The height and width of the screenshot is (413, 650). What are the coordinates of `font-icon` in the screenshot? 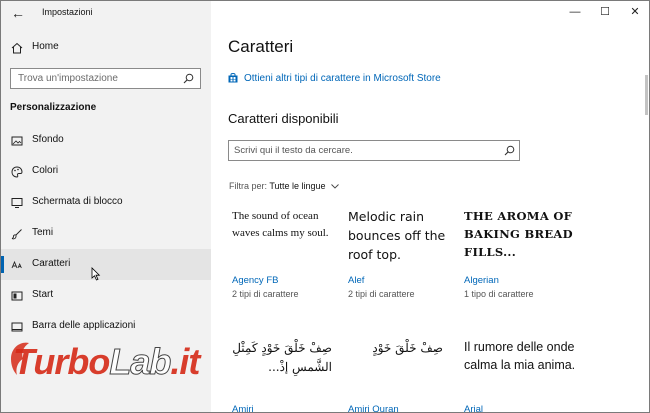 It's located at (16, 264).